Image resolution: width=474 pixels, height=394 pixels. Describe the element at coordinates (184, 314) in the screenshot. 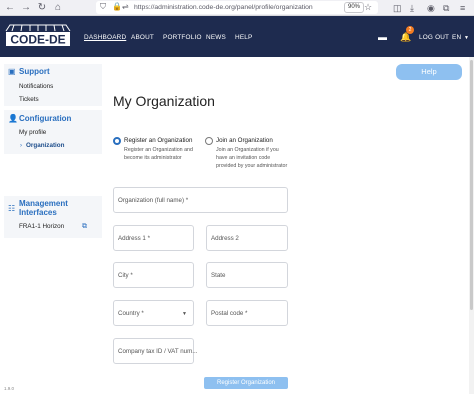

I see `caret-down-icon: ▼` at that location.